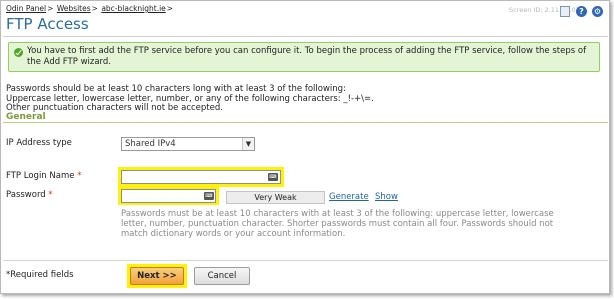 This screenshot has height=299, width=614. I want to click on password-label: Password, so click(26, 195).